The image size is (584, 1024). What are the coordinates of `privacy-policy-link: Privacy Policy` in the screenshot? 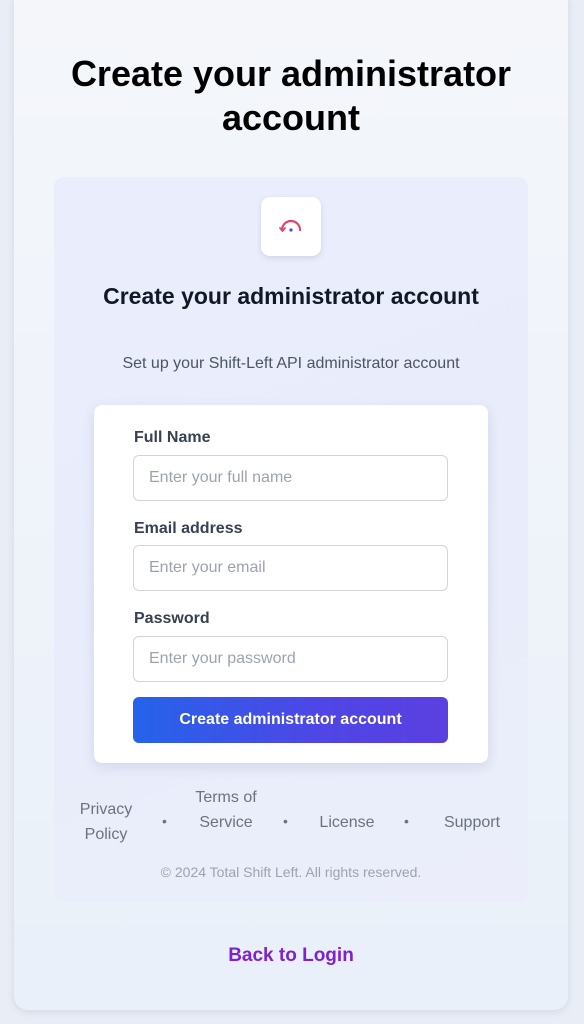 It's located at (106, 822).